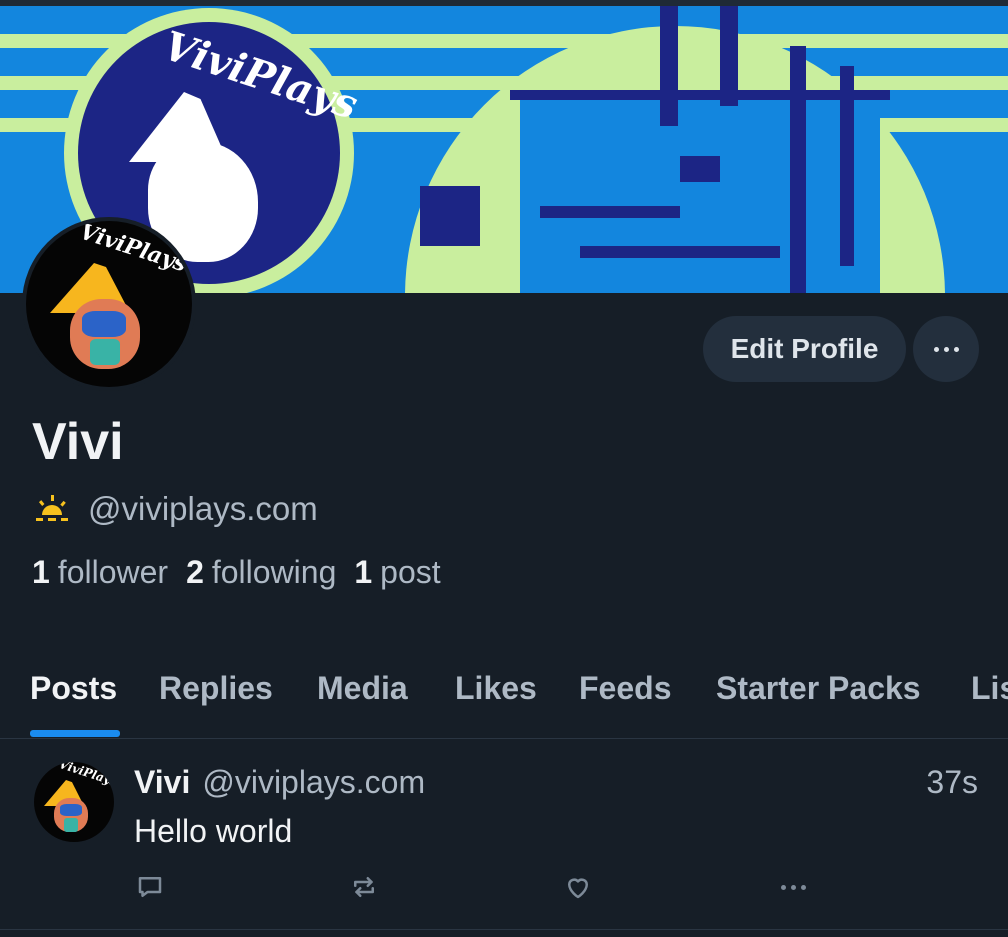 Image resolution: width=1008 pixels, height=937 pixels. What do you see at coordinates (496, 688) in the screenshot?
I see `tab-likes: Likes` at bounding box center [496, 688].